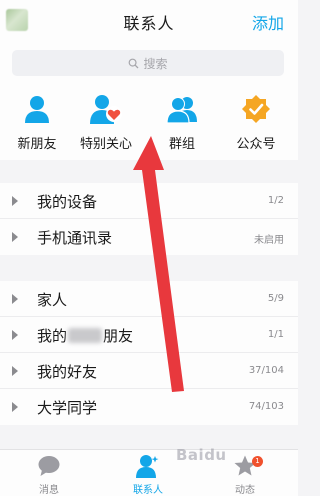 The image size is (320, 496). Describe the element at coordinates (148, 490) in the screenshot. I see `tab-label: 联系人` at that location.